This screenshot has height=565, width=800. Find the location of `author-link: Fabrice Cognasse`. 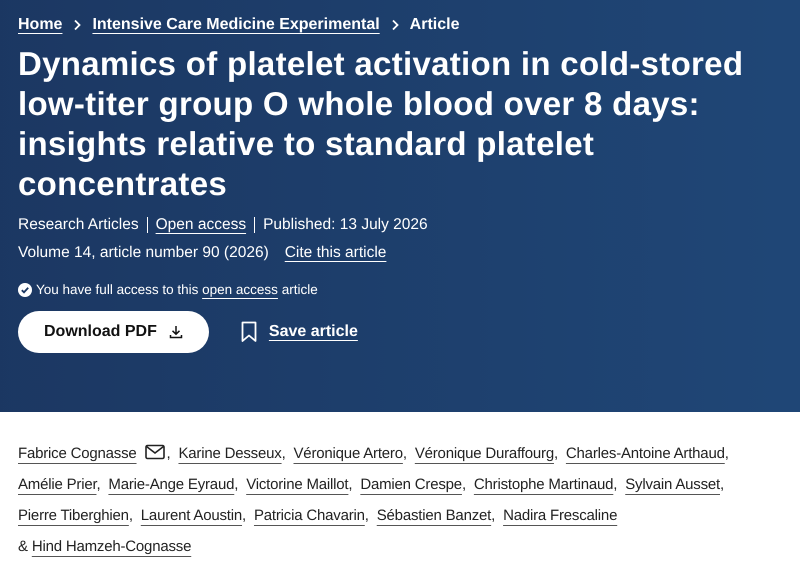

author-link: Fabrice Cognasse is located at coordinates (77, 453).